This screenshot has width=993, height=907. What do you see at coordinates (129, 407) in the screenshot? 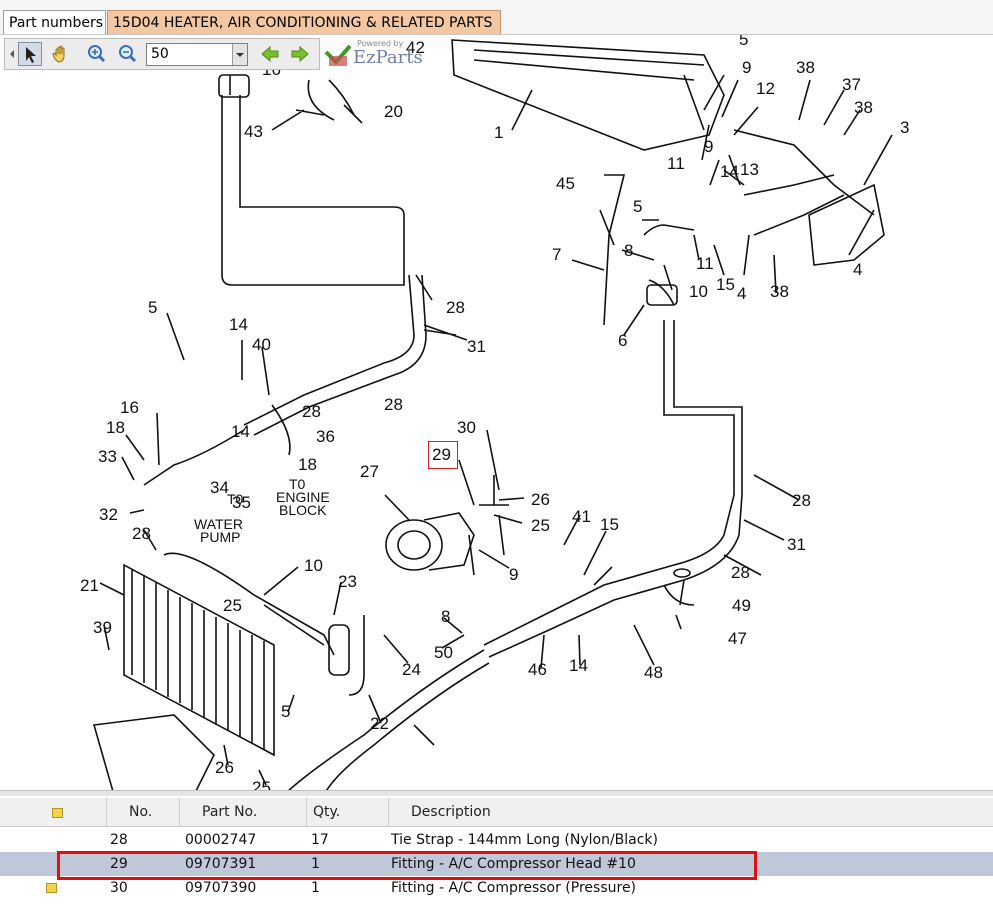
I see `callout-label: 16` at bounding box center [129, 407].